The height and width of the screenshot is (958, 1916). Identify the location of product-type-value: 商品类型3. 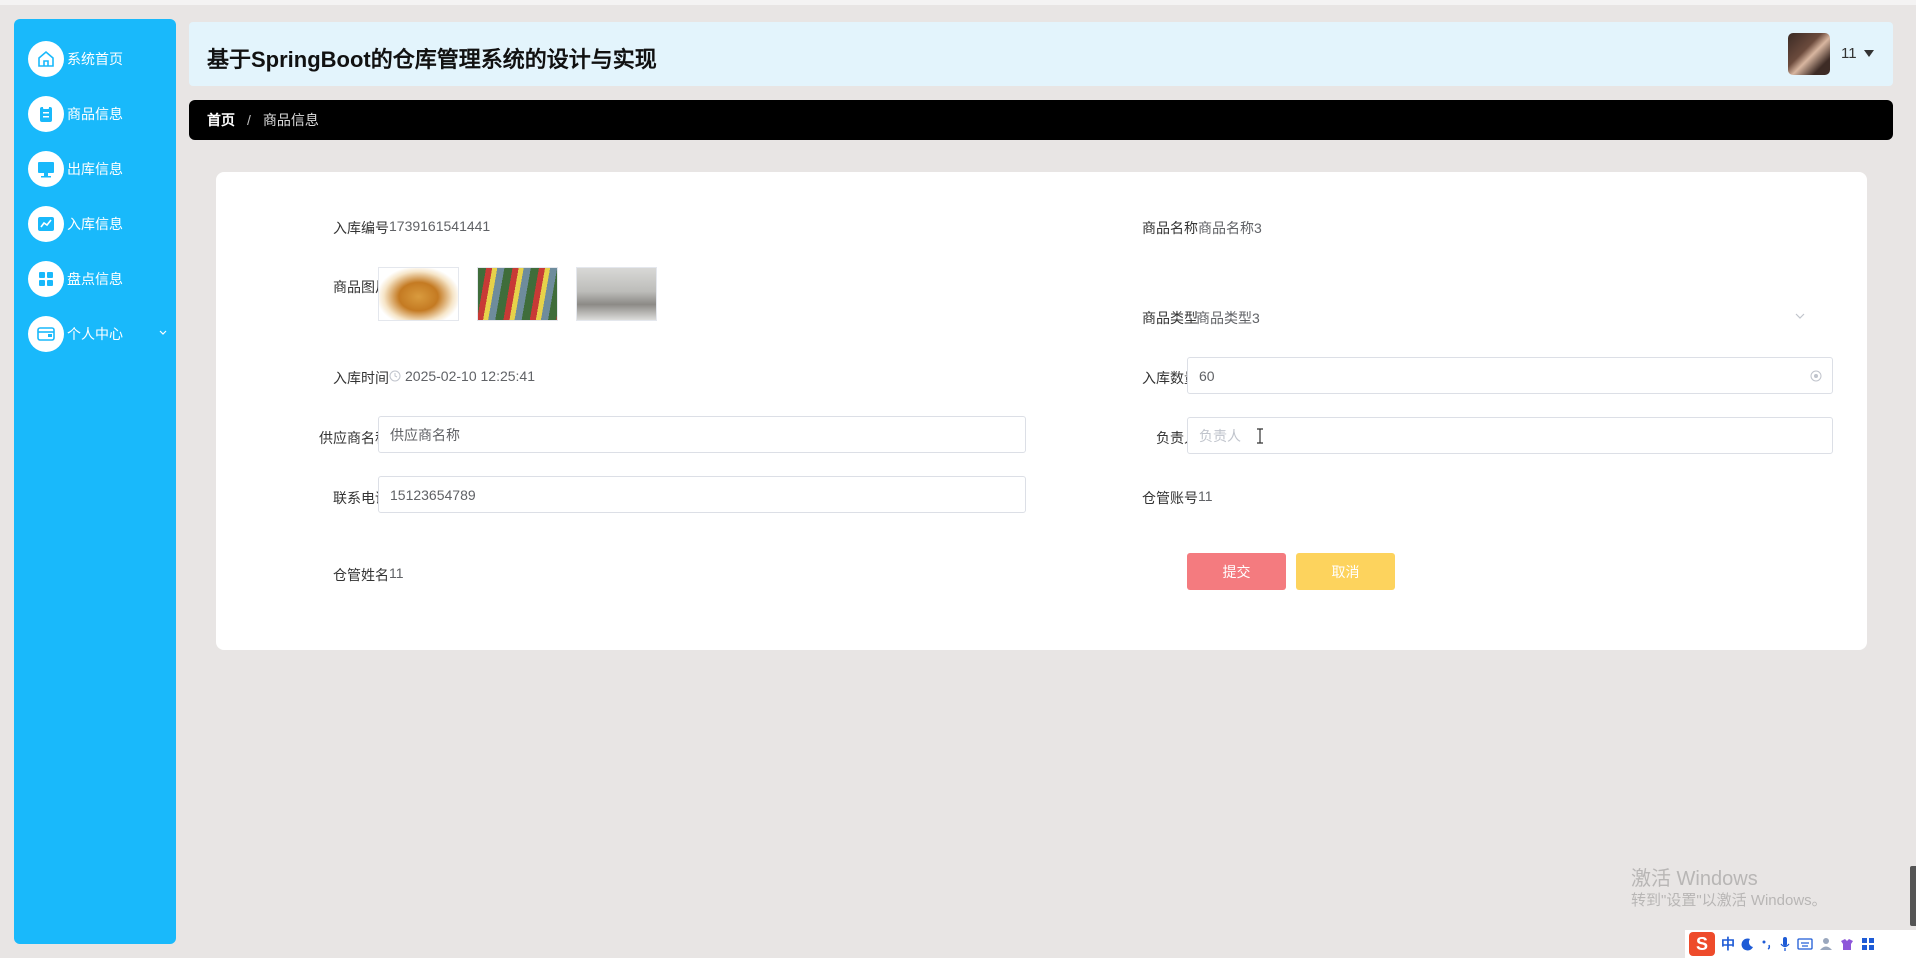
(1228, 318).